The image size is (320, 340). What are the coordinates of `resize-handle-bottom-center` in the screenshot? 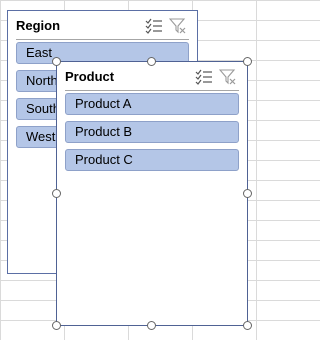 It's located at (151, 325).